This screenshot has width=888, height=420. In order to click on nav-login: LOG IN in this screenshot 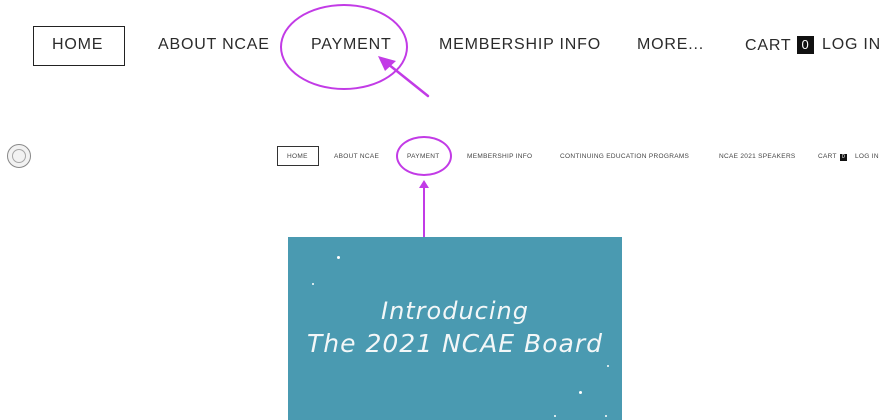, I will do `click(867, 156)`.